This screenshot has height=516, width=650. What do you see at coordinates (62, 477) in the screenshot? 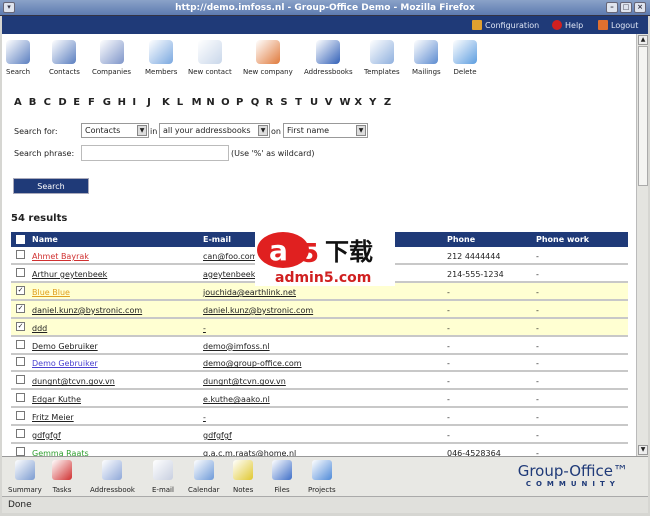
I see `module-tasks: Tasks` at bounding box center [62, 477].